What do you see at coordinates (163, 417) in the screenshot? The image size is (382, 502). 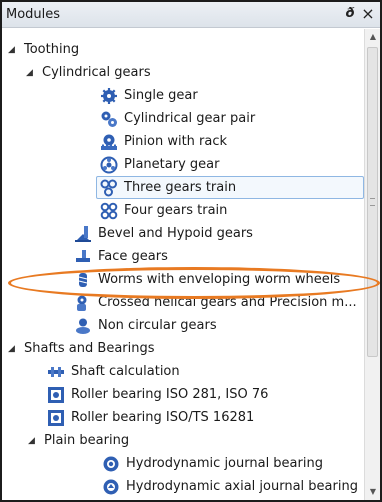 I see `tree-item-label: Roller bearing ISO/TS 16281` at bounding box center [163, 417].